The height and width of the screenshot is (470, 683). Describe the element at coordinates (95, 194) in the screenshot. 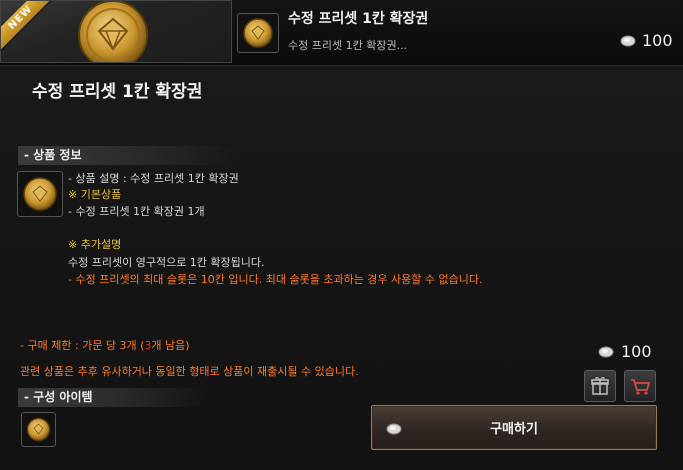

I see `basic-product-header: ※ 기본상품` at that location.